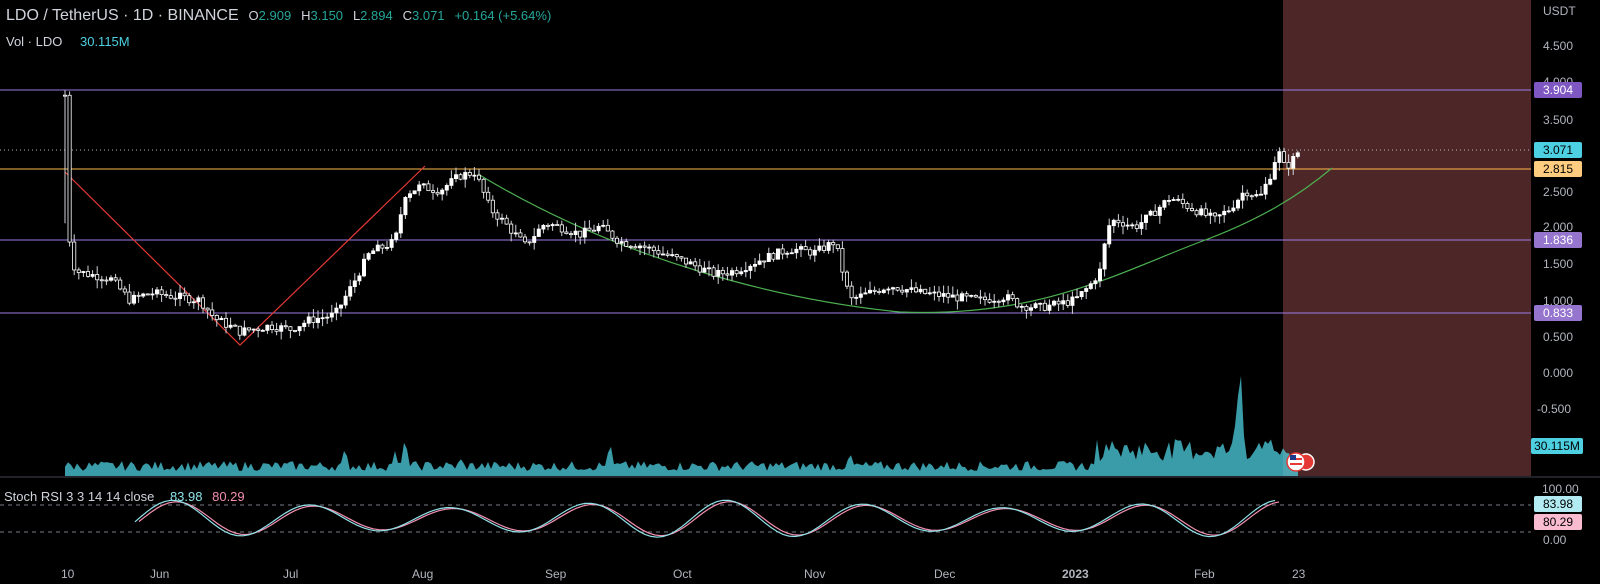  What do you see at coordinates (1075, 574) in the screenshot?
I see `time-tick: 2023` at bounding box center [1075, 574].